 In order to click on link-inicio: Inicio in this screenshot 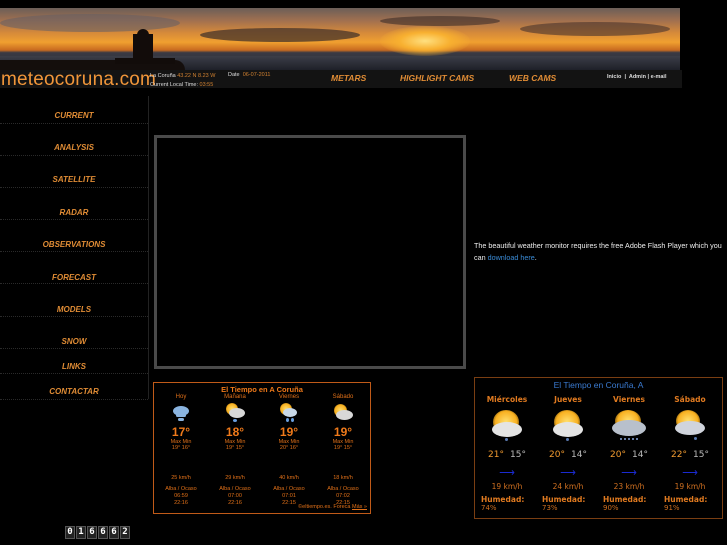, I will do `click(614, 77)`.